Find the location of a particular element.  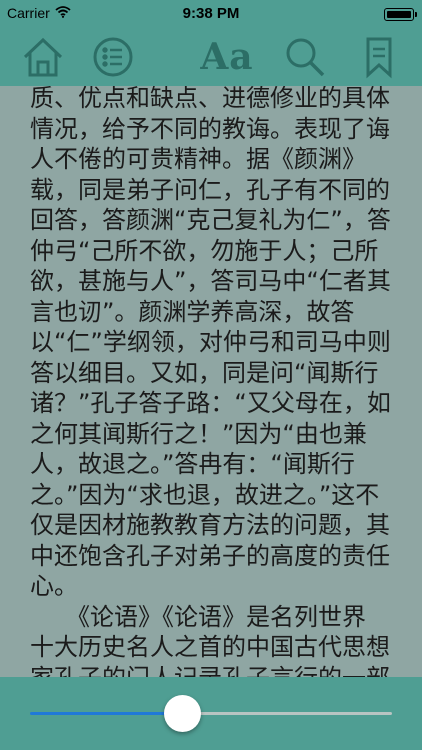

bottom-bar is located at coordinates (211, 713).